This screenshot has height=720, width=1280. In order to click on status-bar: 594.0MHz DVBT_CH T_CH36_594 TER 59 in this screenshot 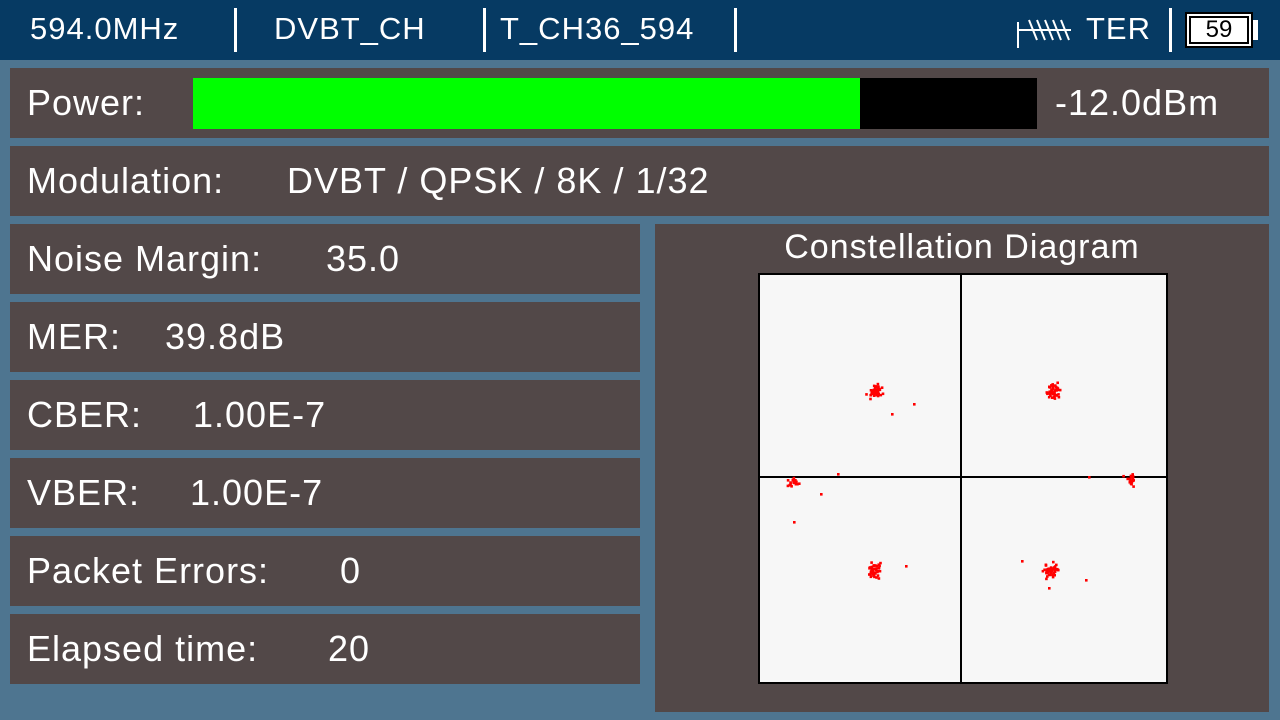, I will do `click(640, 30)`.